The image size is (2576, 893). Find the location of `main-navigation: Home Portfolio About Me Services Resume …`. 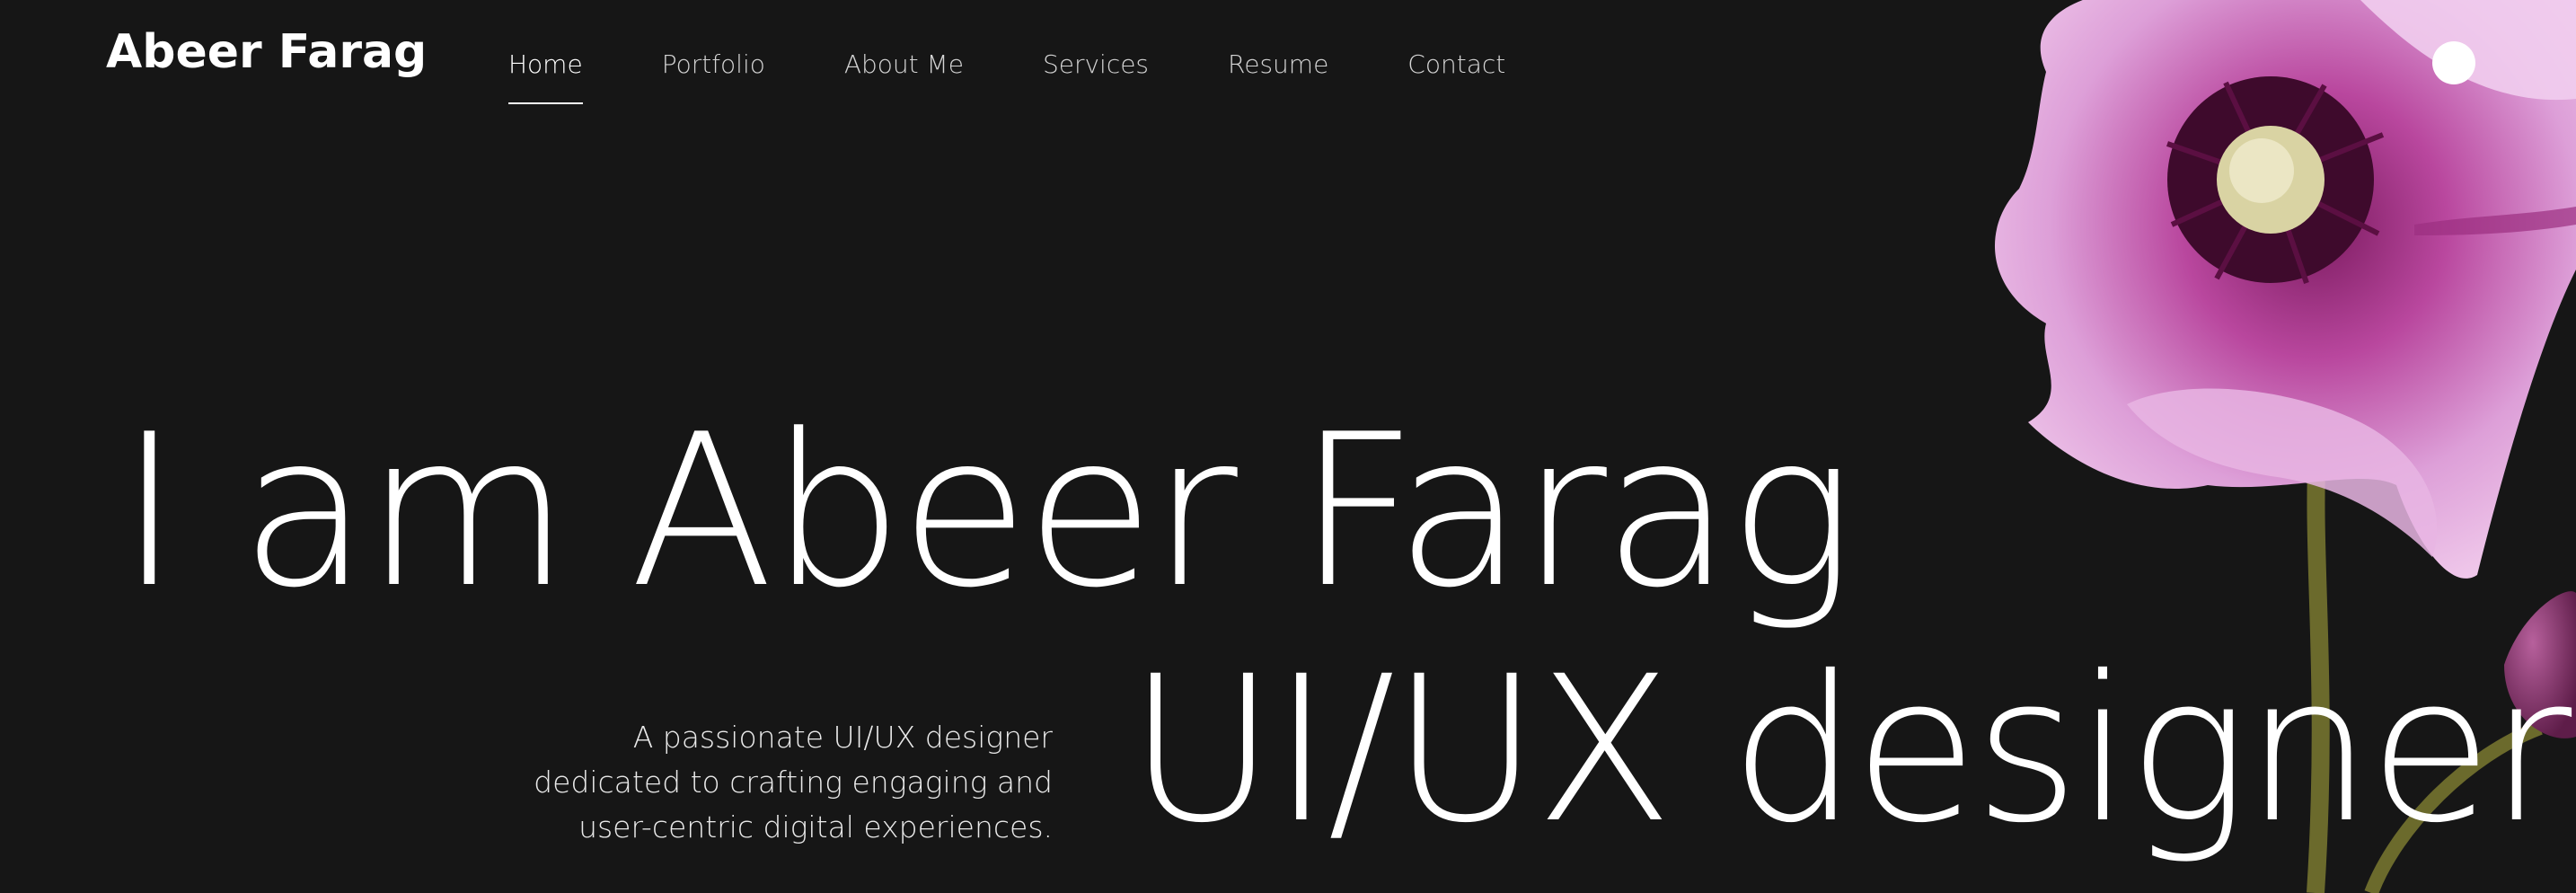

main-navigation: Home Portfolio About Me Services Resume … is located at coordinates (1046, 75).